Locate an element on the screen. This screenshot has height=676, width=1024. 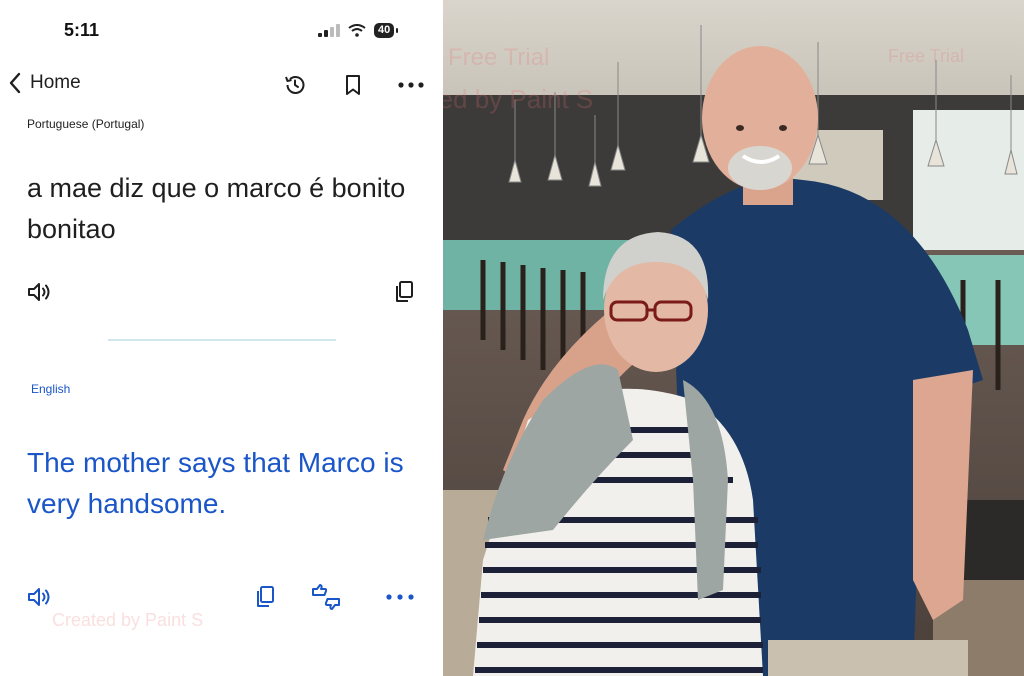
target-language-label: English is located at coordinates (50, 389).